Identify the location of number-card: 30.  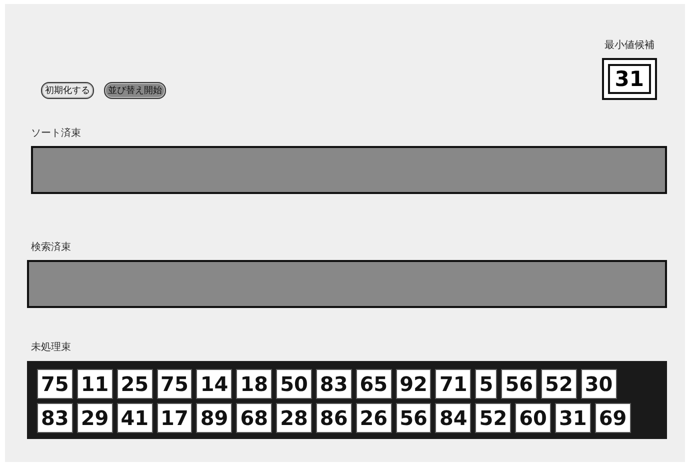
(598, 384).